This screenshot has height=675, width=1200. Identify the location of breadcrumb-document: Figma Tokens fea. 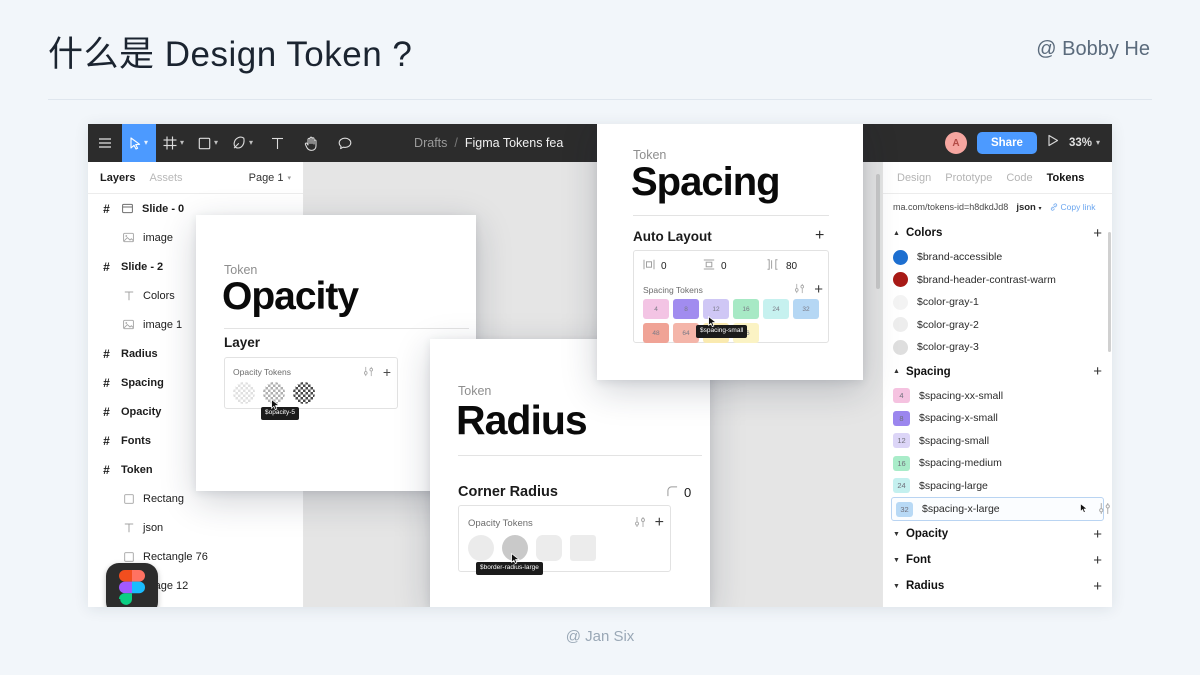
(514, 143).